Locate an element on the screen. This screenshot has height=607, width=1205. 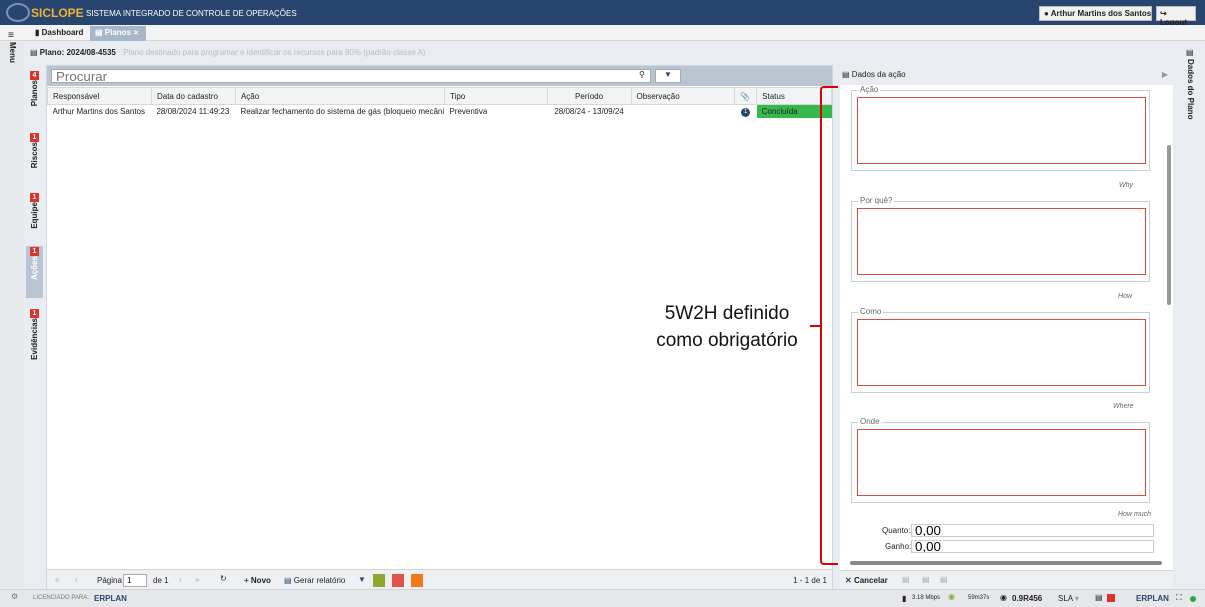
column-header: Período is located at coordinates (589, 96).